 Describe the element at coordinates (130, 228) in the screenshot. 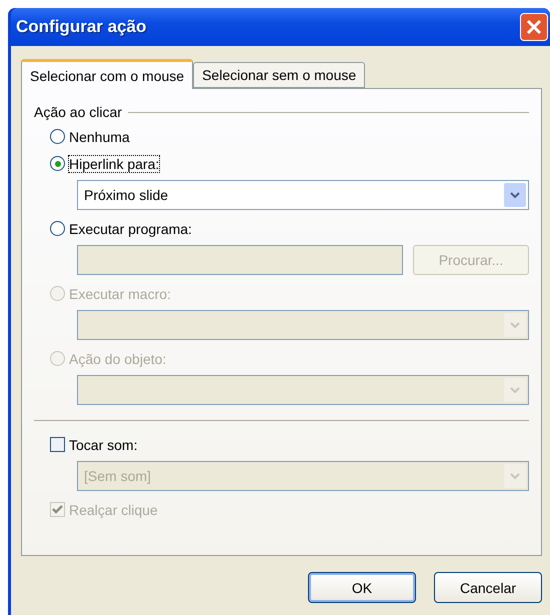

I see `radio-label: Executar programa:` at that location.